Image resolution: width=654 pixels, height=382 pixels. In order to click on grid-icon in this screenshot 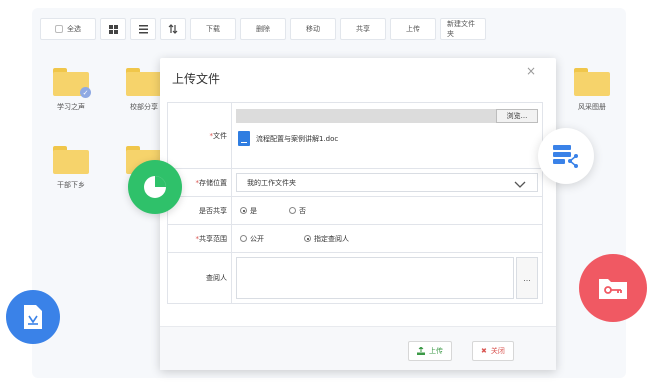, I will do `click(113, 29)`.